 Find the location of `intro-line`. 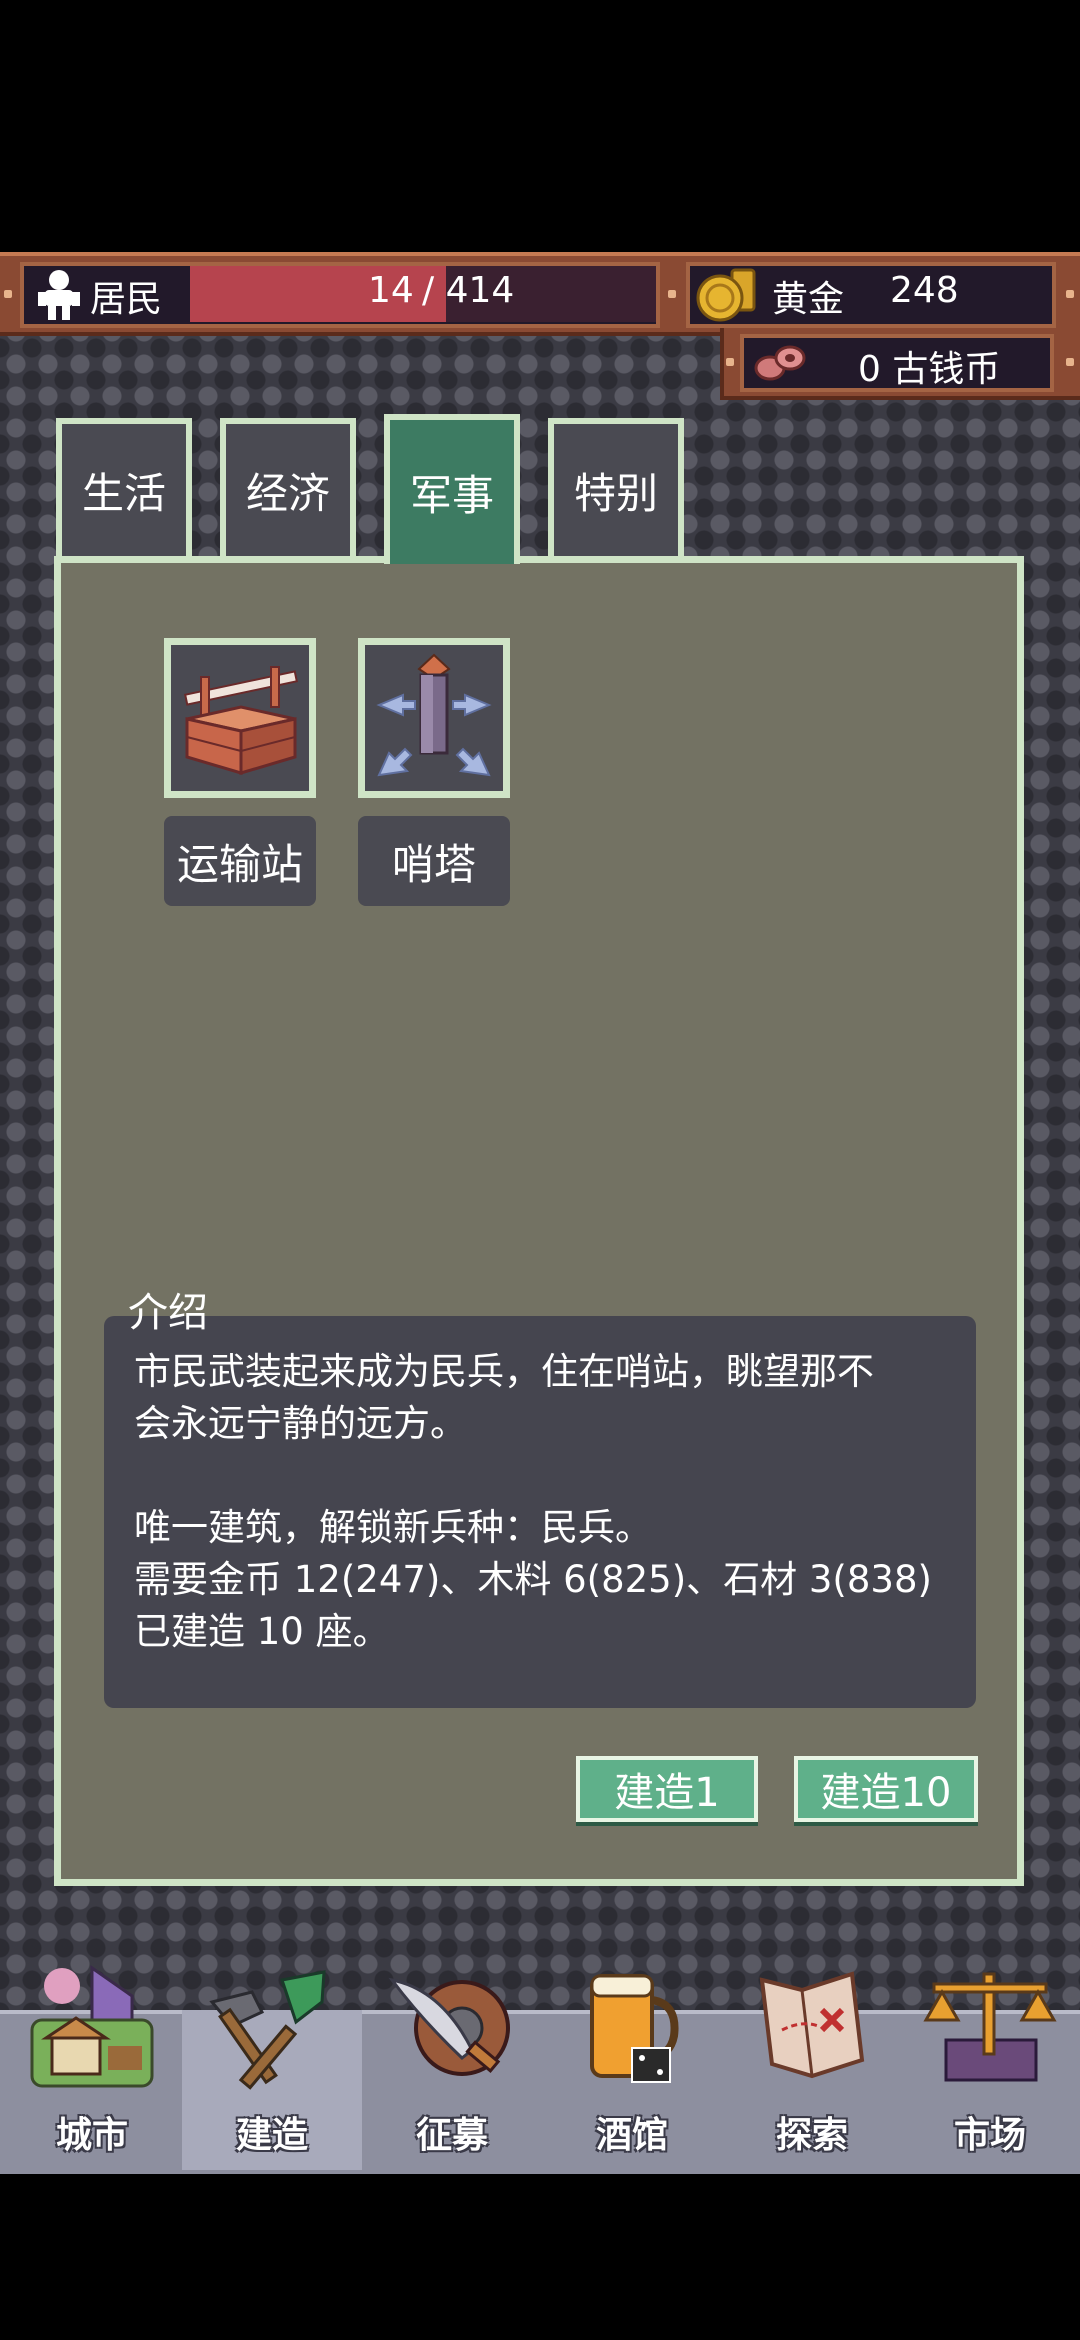

intro-line is located at coordinates (540, 1476).